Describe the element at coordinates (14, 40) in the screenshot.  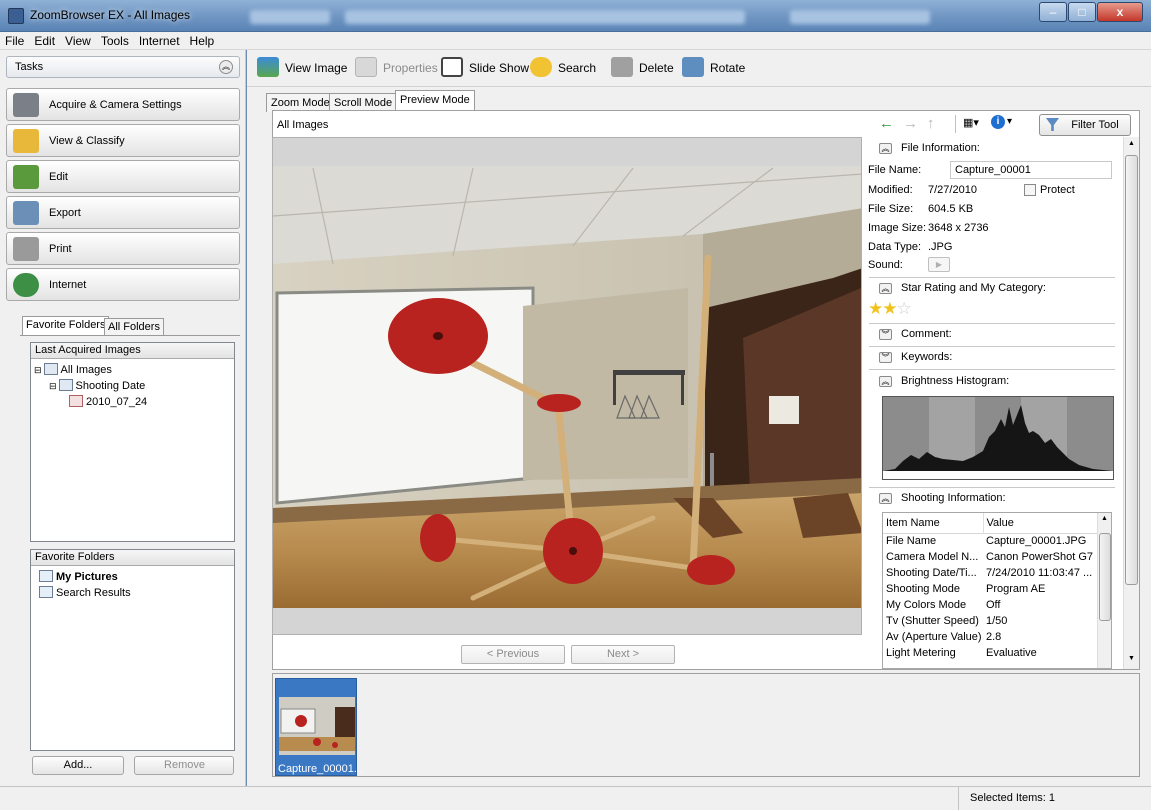
I see `menu-file: File` at that location.